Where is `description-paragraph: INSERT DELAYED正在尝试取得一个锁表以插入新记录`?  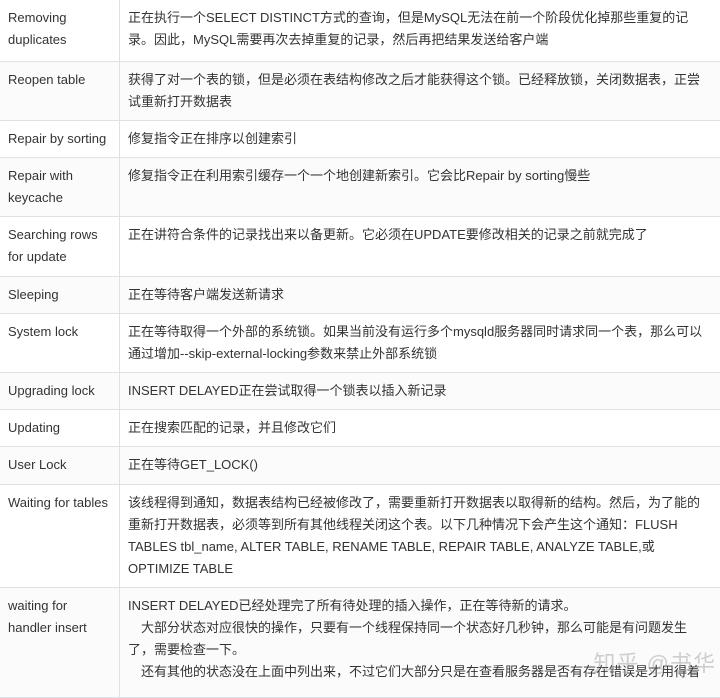 description-paragraph: INSERT DELAYED正在尝试取得一个锁表以插入新记录 is located at coordinates (420, 391).